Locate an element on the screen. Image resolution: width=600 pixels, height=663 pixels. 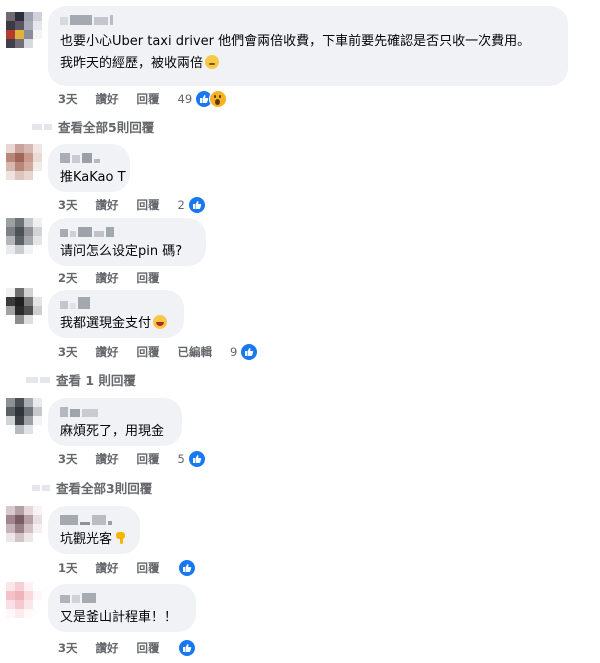
comment-actions: 1天 讚好 回覆 is located at coordinates (127, 568).